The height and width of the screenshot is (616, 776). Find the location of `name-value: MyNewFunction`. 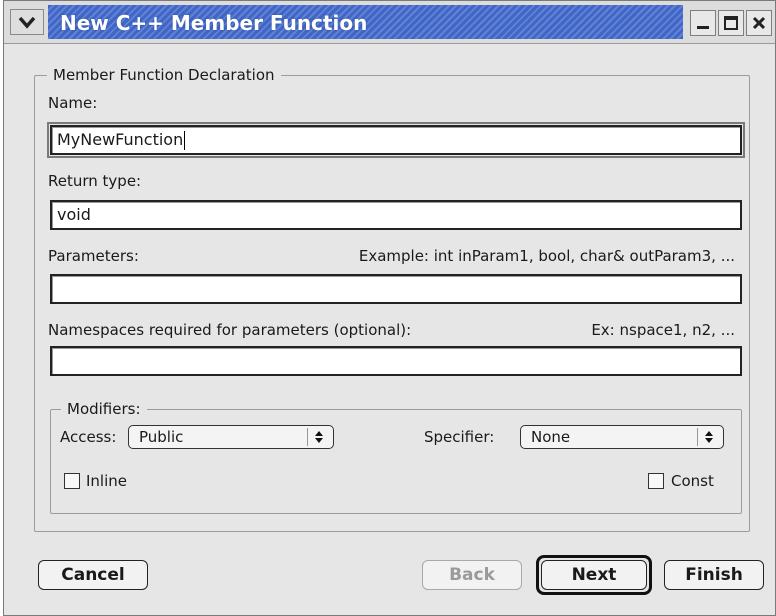

name-value: MyNewFunction is located at coordinates (120, 139).